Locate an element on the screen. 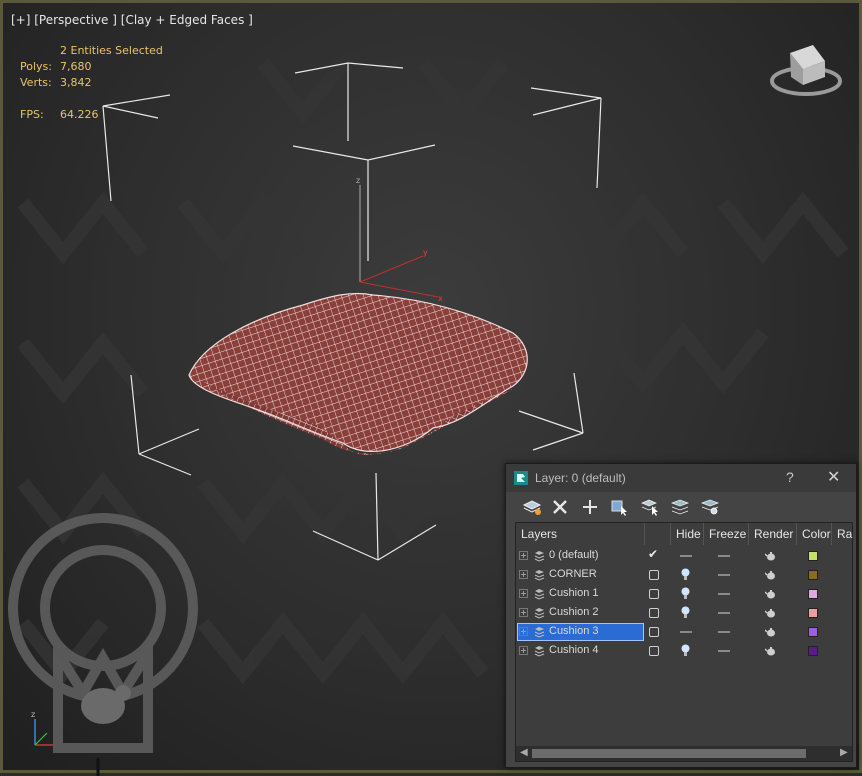  close-button: ✕ is located at coordinates (833, 477).